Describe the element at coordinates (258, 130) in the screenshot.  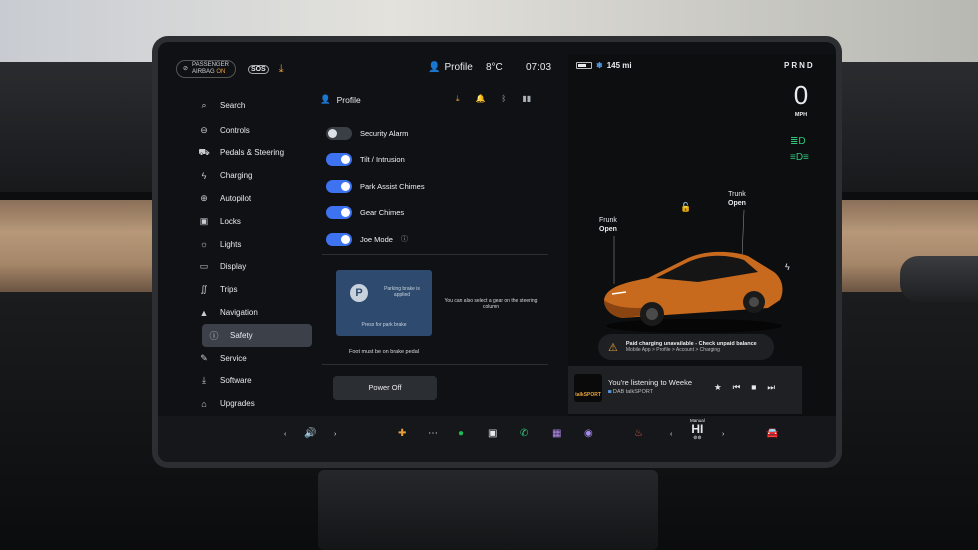
I see `nav-item-controls: ⊖ Controls` at that location.